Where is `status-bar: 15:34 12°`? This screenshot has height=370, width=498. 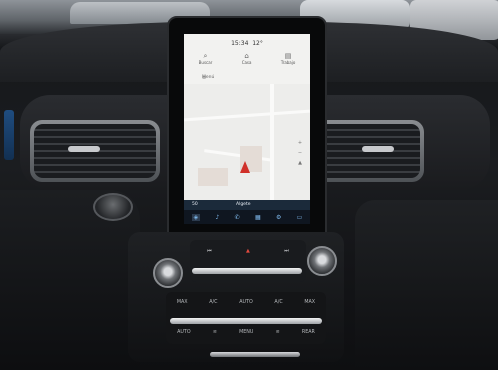
status-bar: 15:34 12° is located at coordinates (247, 43).